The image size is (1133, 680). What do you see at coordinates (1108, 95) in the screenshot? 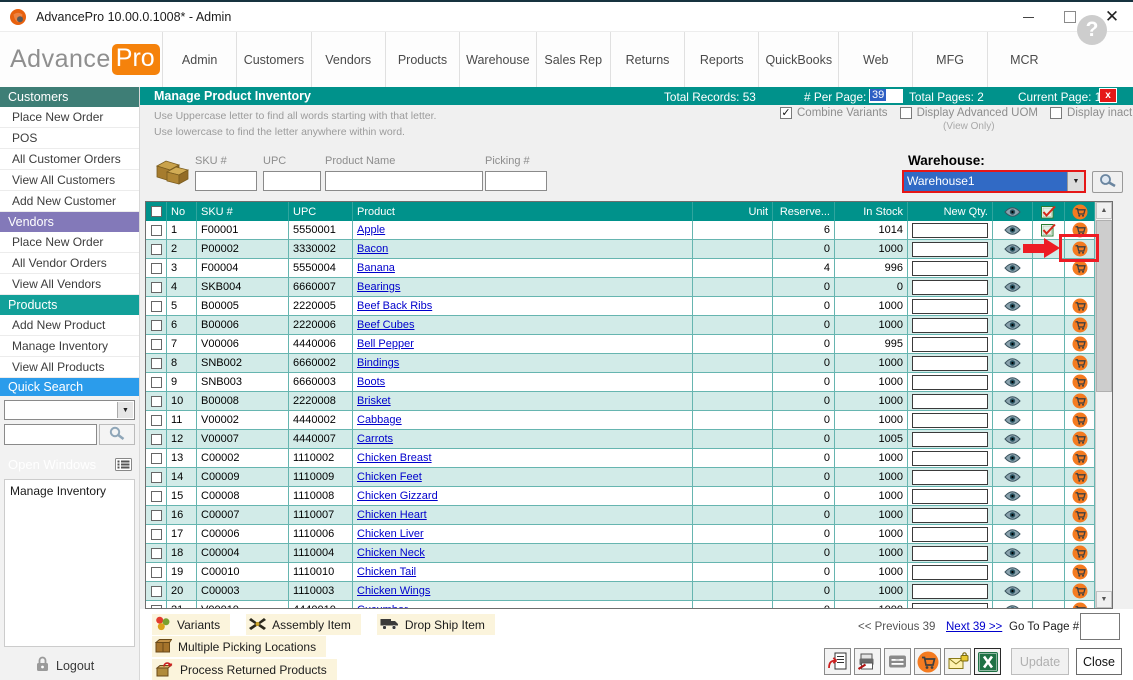
I see `close-page-button: x` at bounding box center [1108, 95].